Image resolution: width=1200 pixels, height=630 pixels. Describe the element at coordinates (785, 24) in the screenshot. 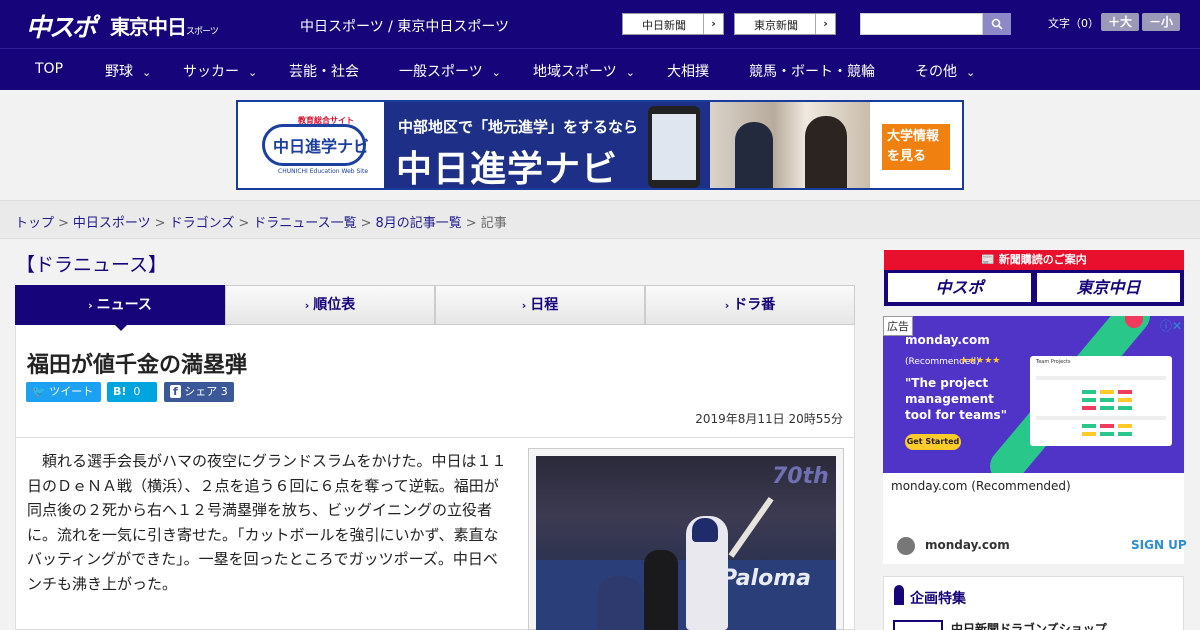

I see `tokyo-shimbun-link: 東京新聞 ›` at that location.